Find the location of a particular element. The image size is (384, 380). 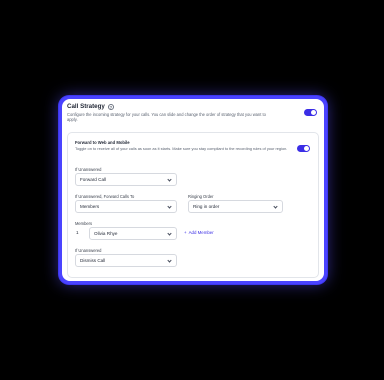

forward-calls-to-value: Members is located at coordinates (90, 206).